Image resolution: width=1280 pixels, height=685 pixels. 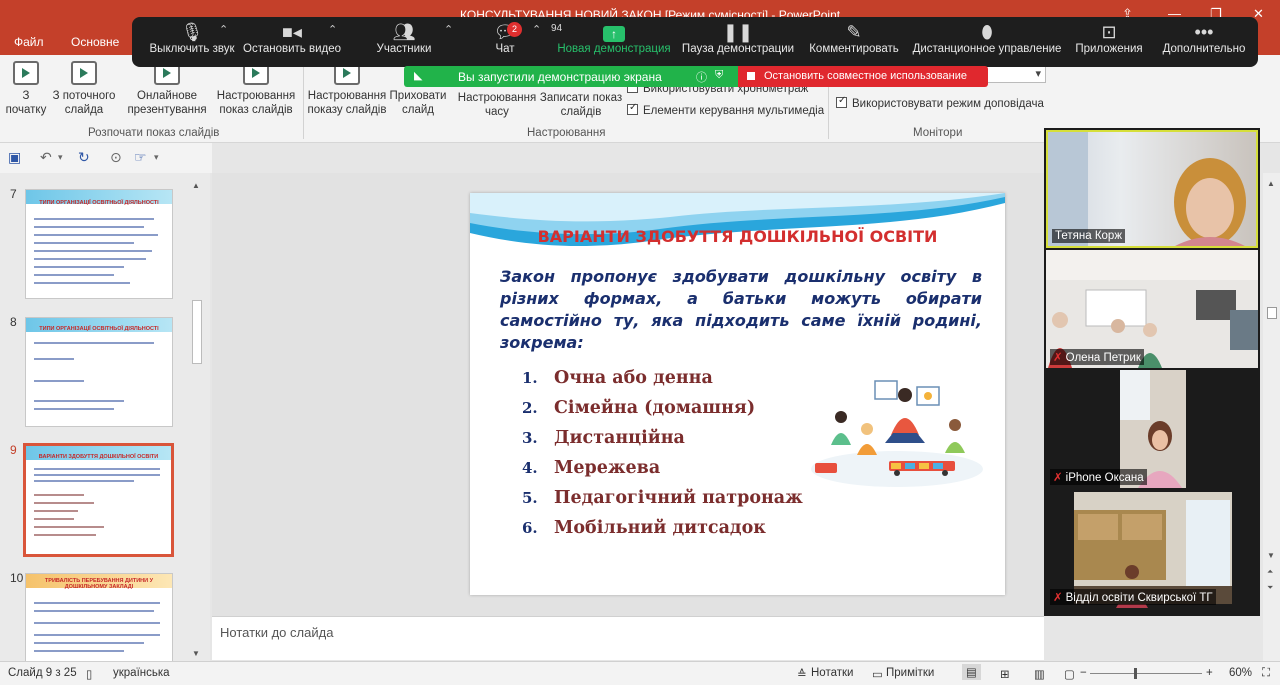 I want to click on participants-button: 👥︎ Участники, so click(x=404, y=42).